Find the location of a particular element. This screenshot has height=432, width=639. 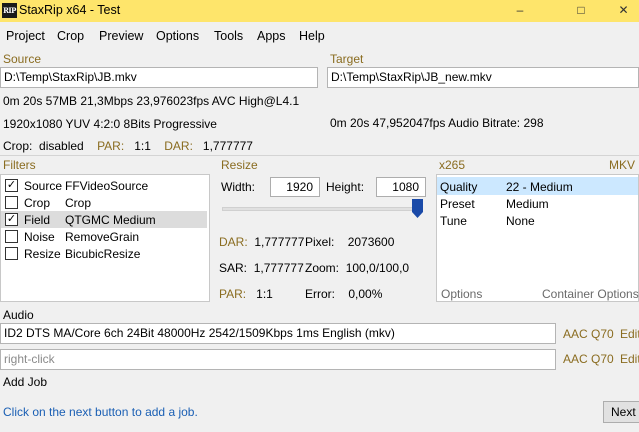

encoder-header: x265 is located at coordinates (452, 165).